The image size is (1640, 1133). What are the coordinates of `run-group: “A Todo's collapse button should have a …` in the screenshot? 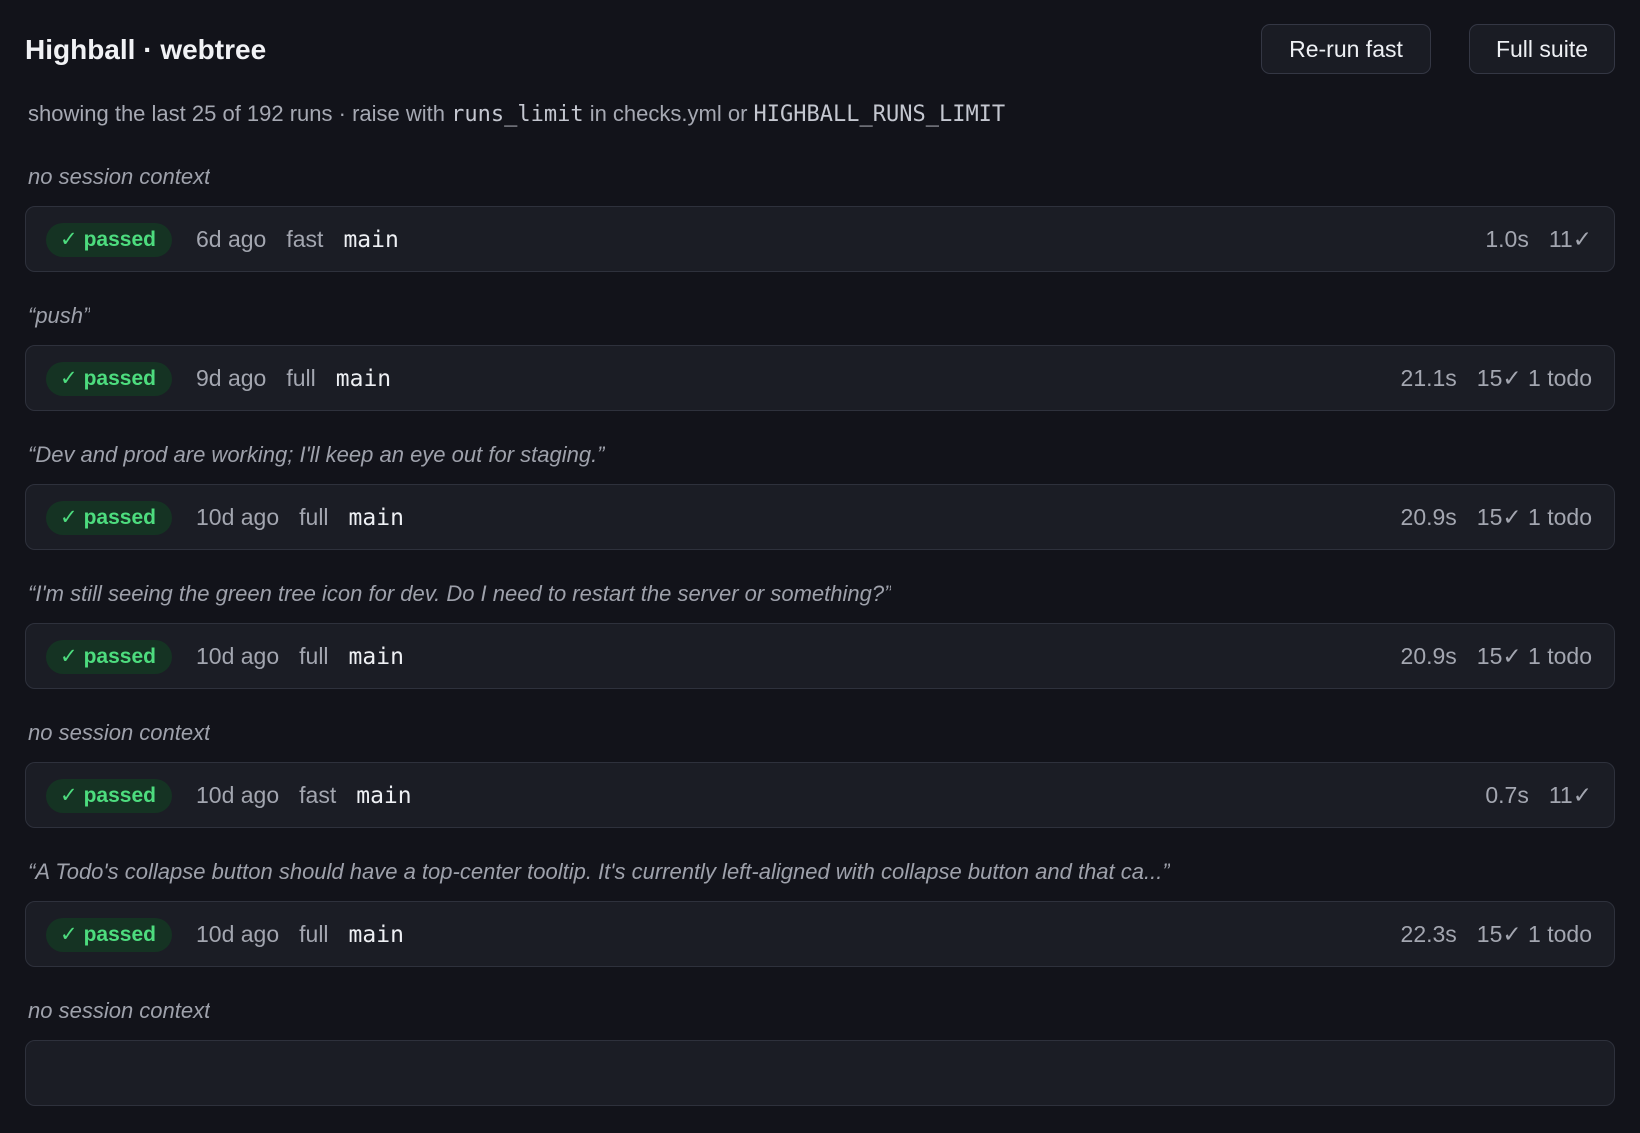 It's located at (820, 924).